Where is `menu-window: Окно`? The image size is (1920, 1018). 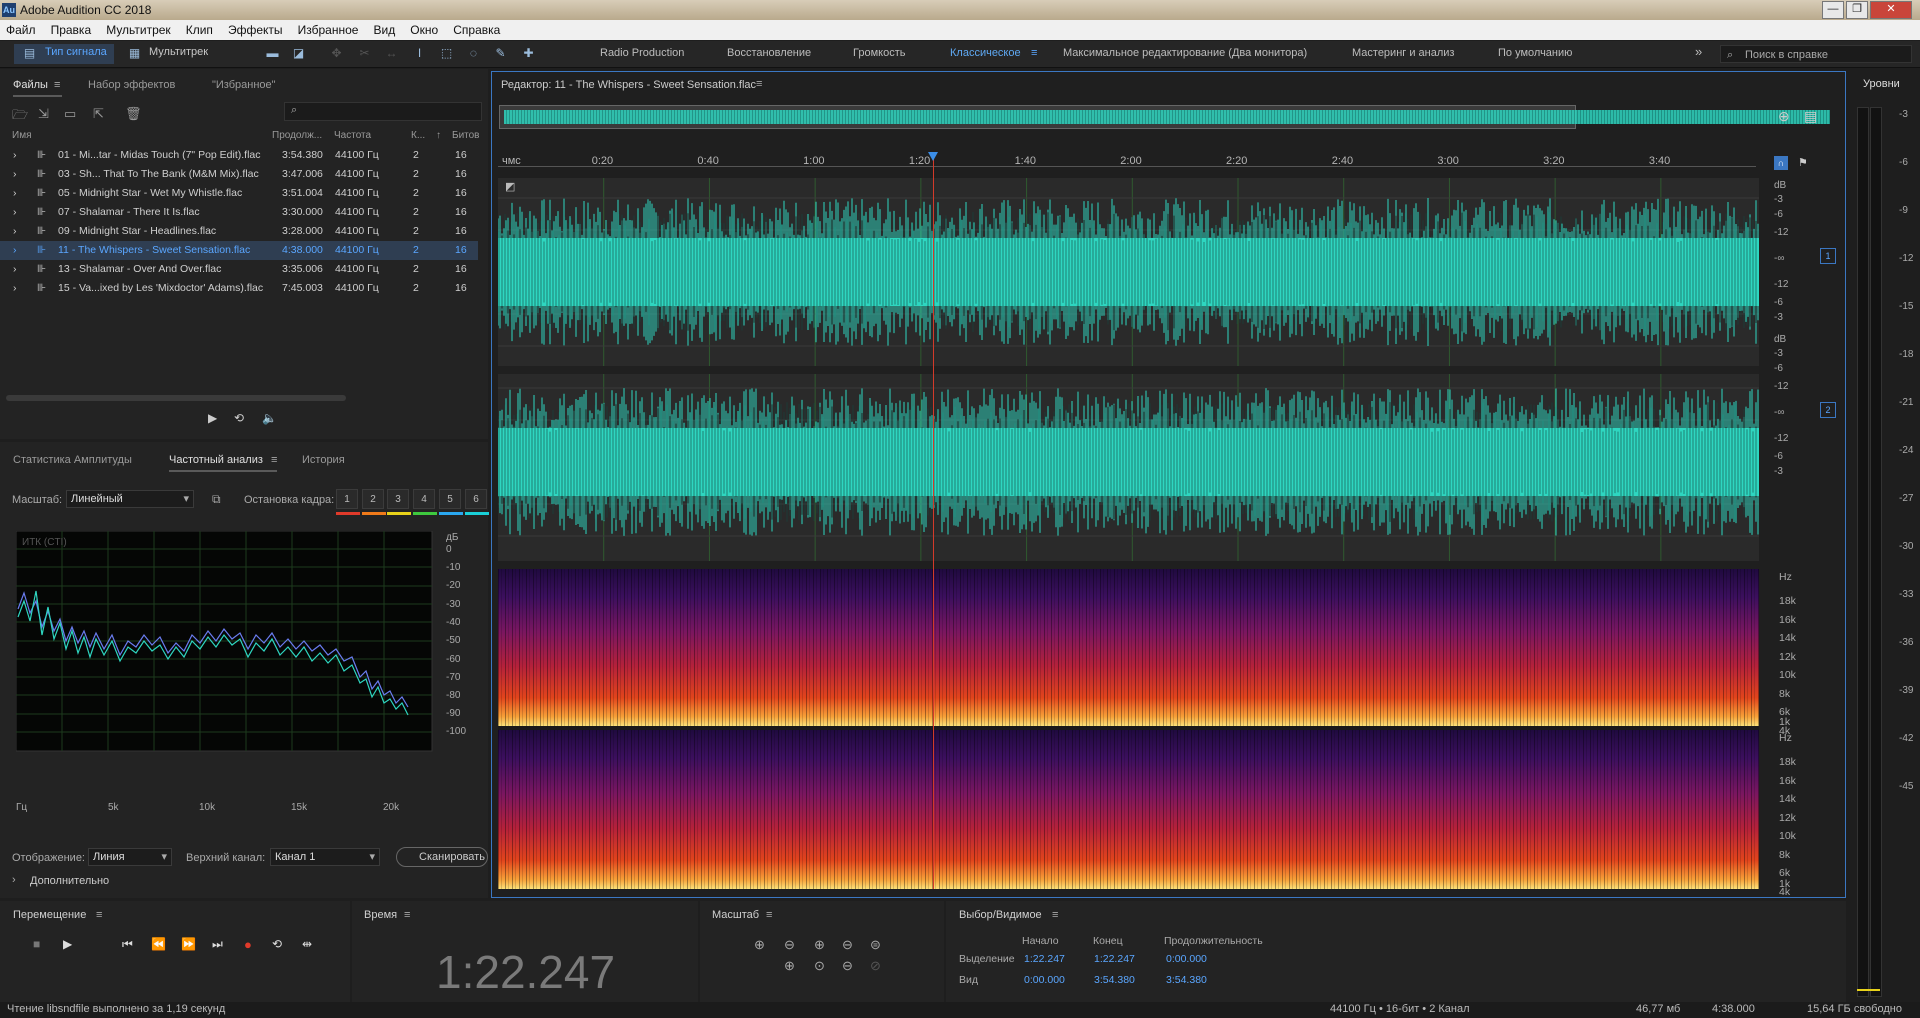
menu-window: Окно is located at coordinates (424, 28).